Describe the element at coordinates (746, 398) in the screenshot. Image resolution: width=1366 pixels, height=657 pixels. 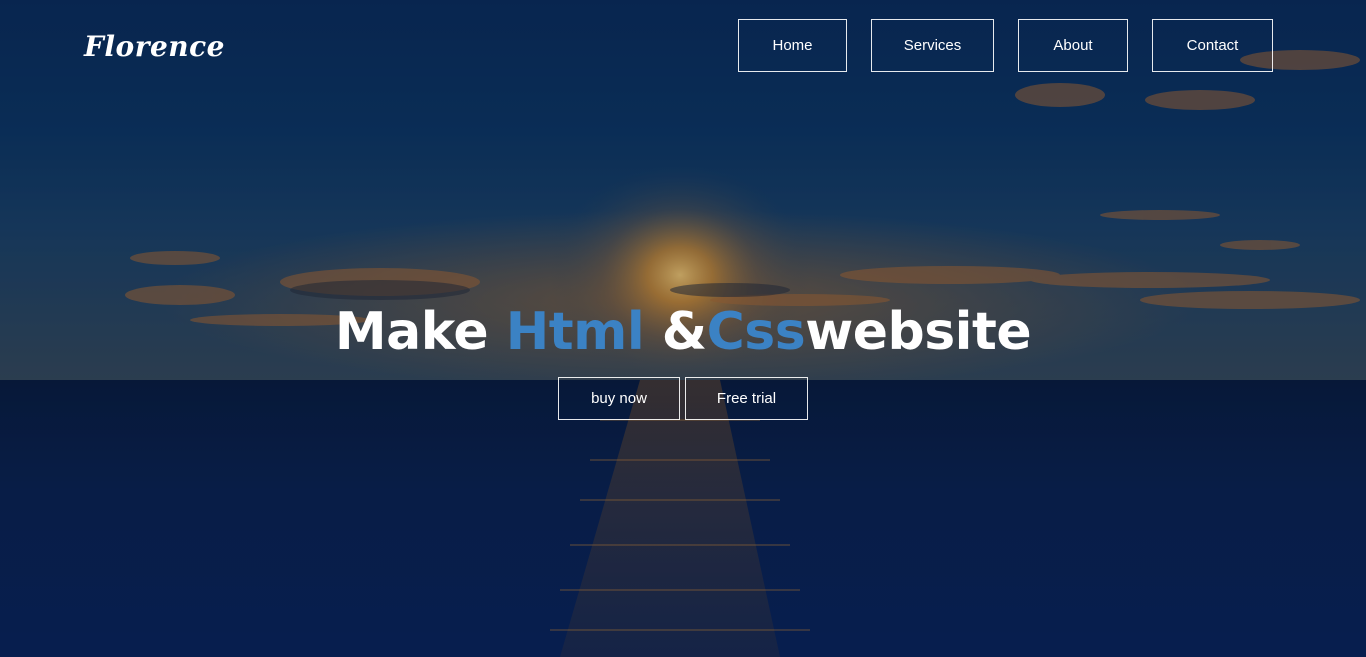
I see `free-trial-button: Free trial` at that location.